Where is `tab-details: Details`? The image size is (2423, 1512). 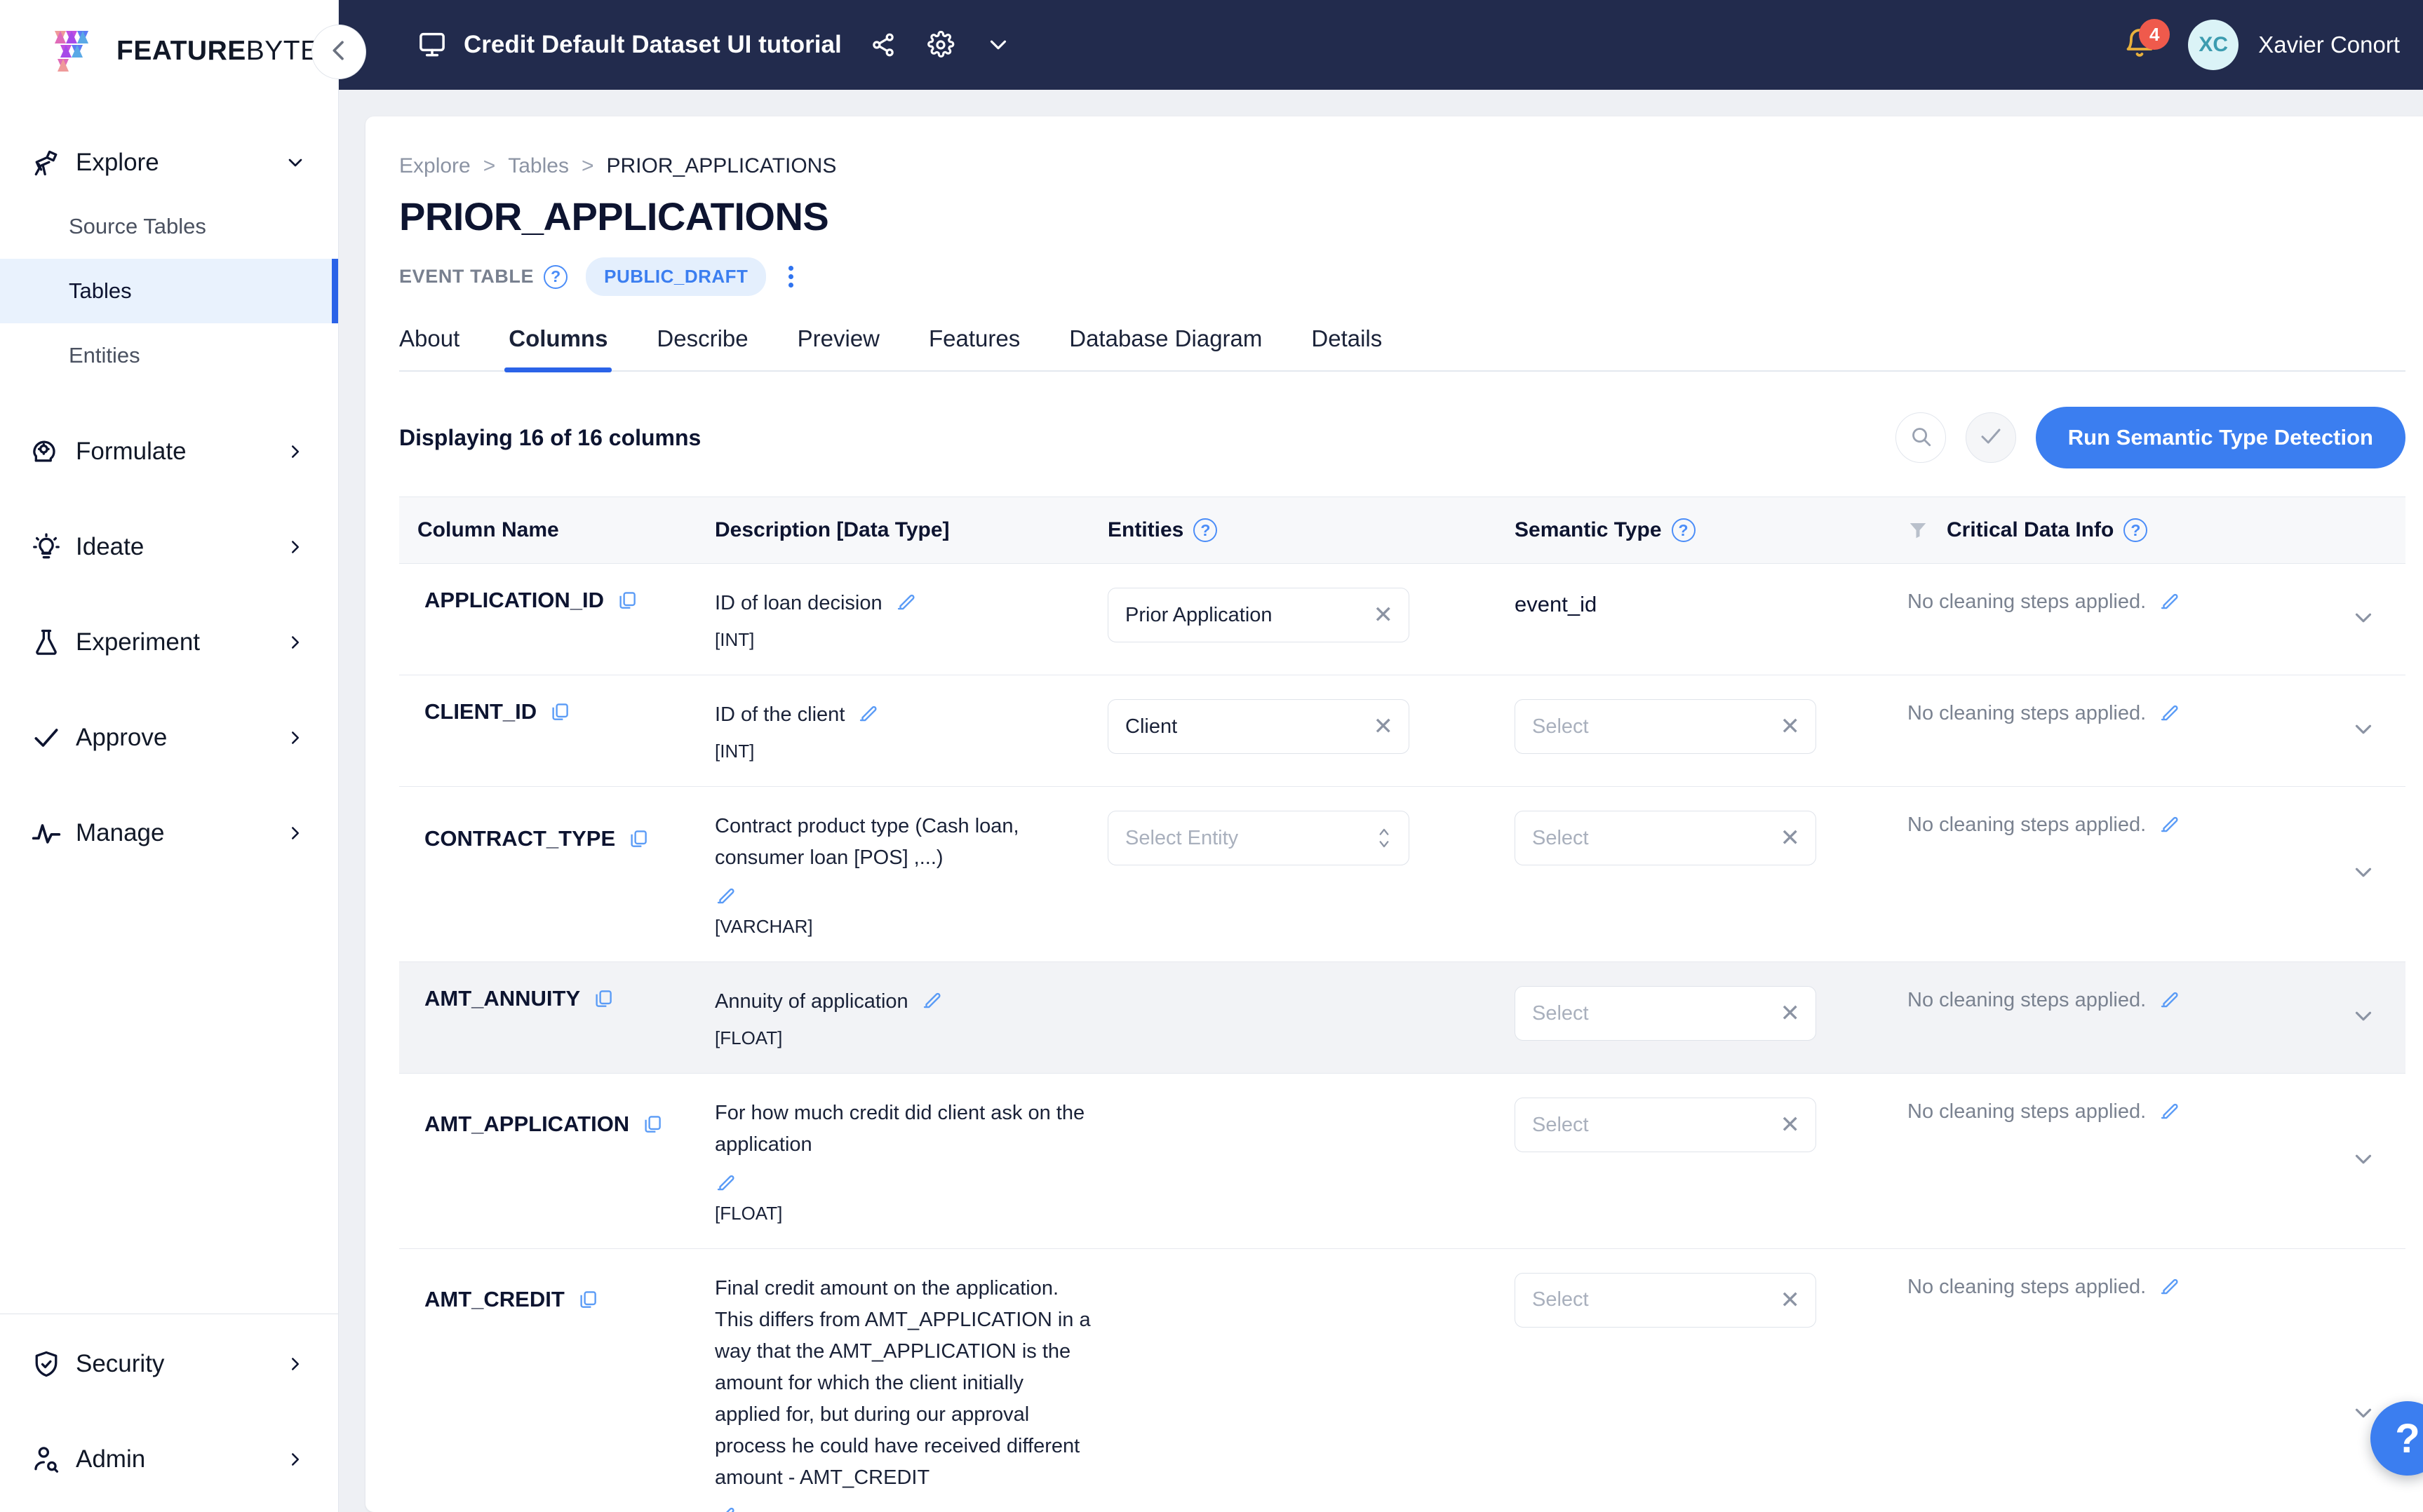 tab-details: Details is located at coordinates (1347, 347).